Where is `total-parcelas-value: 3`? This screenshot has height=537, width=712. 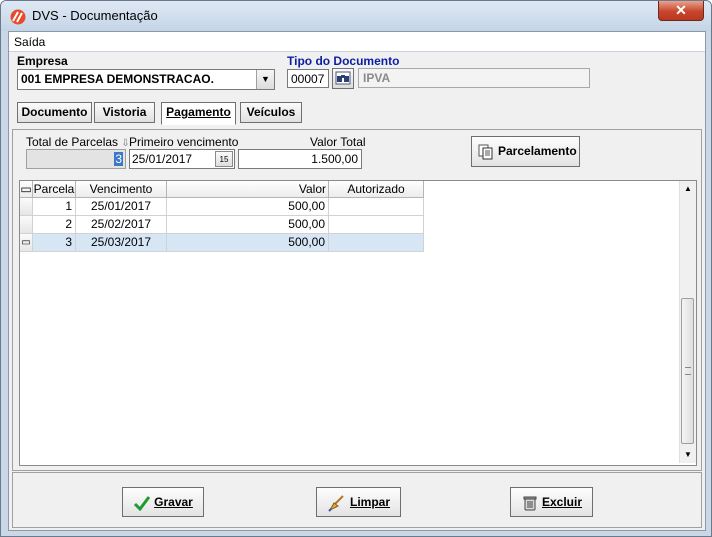 total-parcelas-value: 3 is located at coordinates (118, 159).